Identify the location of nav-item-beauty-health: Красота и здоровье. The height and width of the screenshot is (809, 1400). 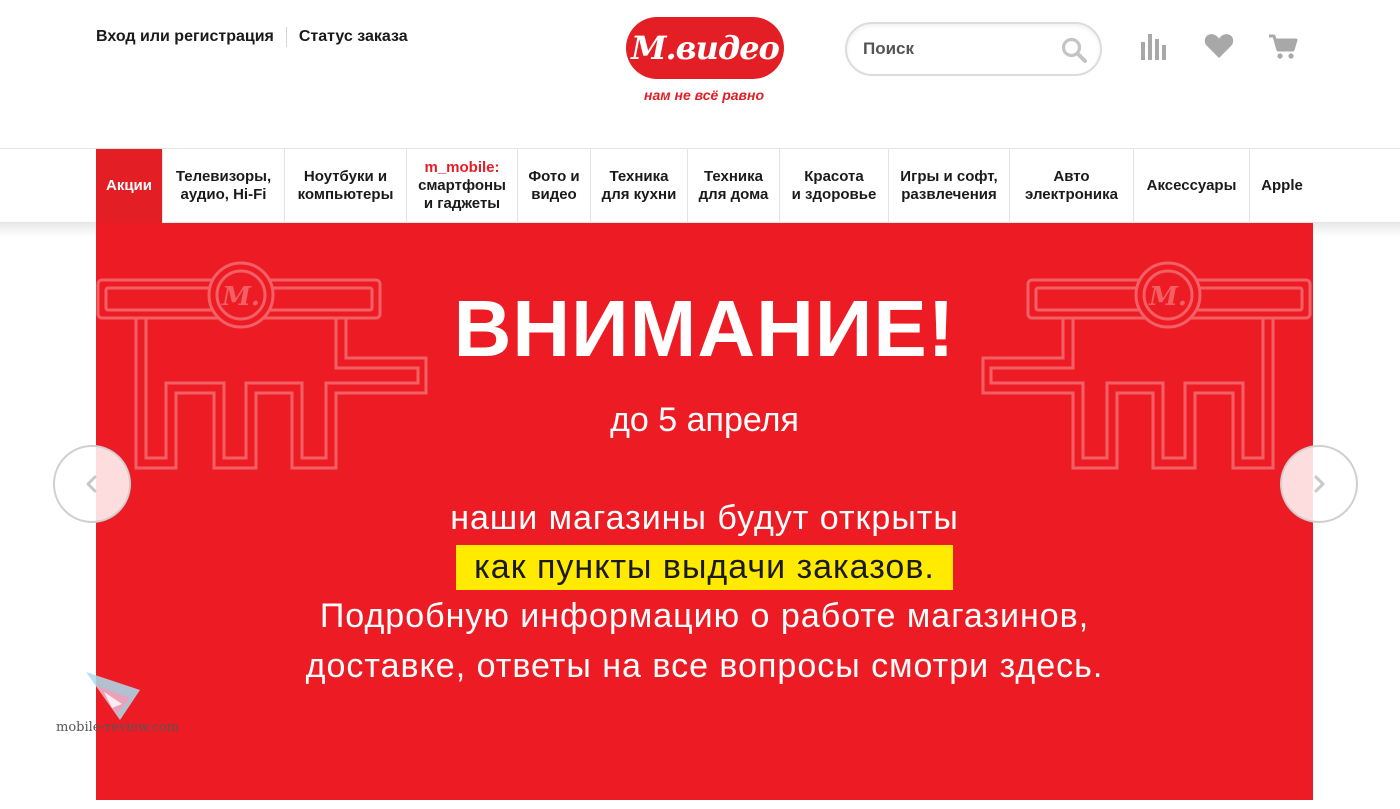
(834, 186).